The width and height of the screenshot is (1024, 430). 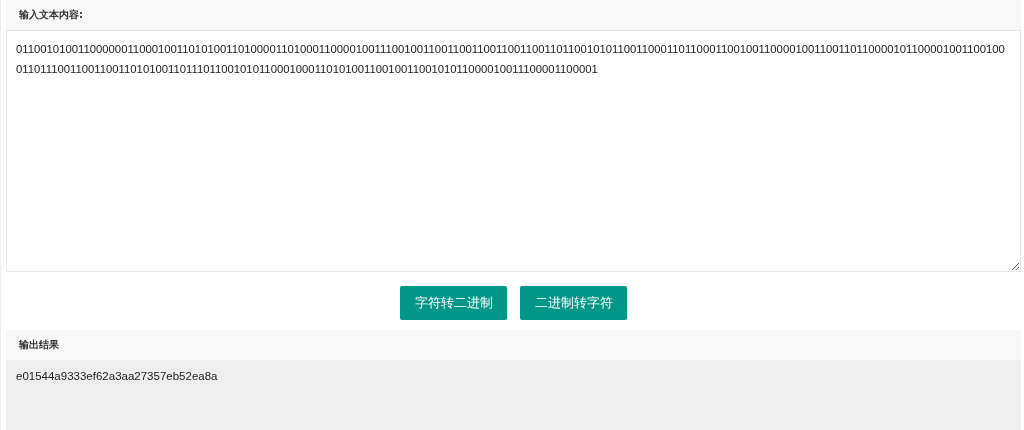 I want to click on section-title: 输入文本内容:, so click(x=51, y=15).